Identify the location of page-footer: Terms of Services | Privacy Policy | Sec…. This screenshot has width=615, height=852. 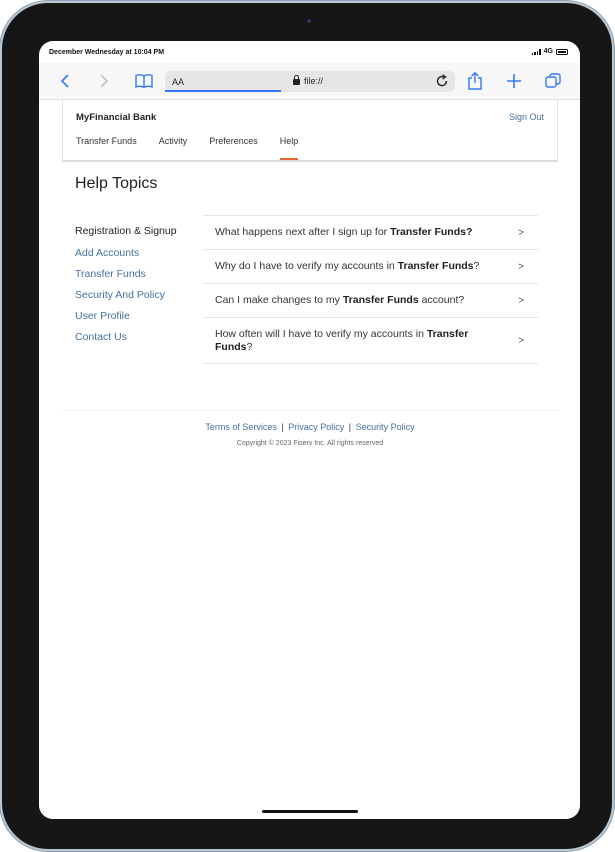
(310, 428).